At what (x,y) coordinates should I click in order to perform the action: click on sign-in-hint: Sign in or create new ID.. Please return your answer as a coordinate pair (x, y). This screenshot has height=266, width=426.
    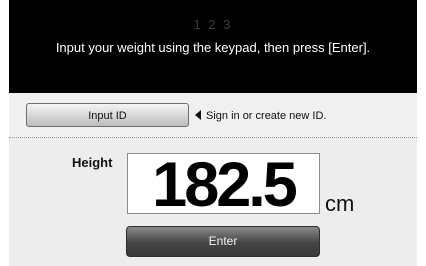
    Looking at the image, I should click on (260, 116).